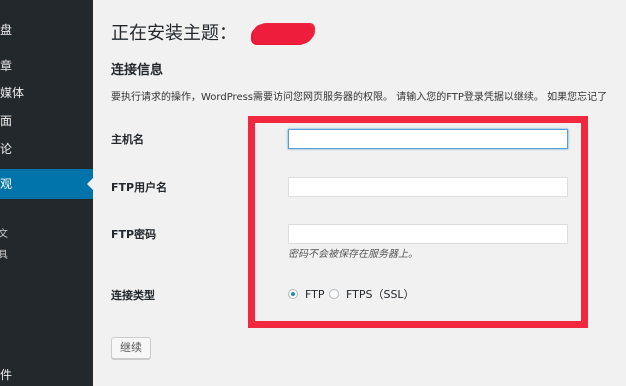 The height and width of the screenshot is (386, 626). What do you see at coordinates (46, 121) in the screenshot?
I see `sidebar-item-pages: 页面` at bounding box center [46, 121].